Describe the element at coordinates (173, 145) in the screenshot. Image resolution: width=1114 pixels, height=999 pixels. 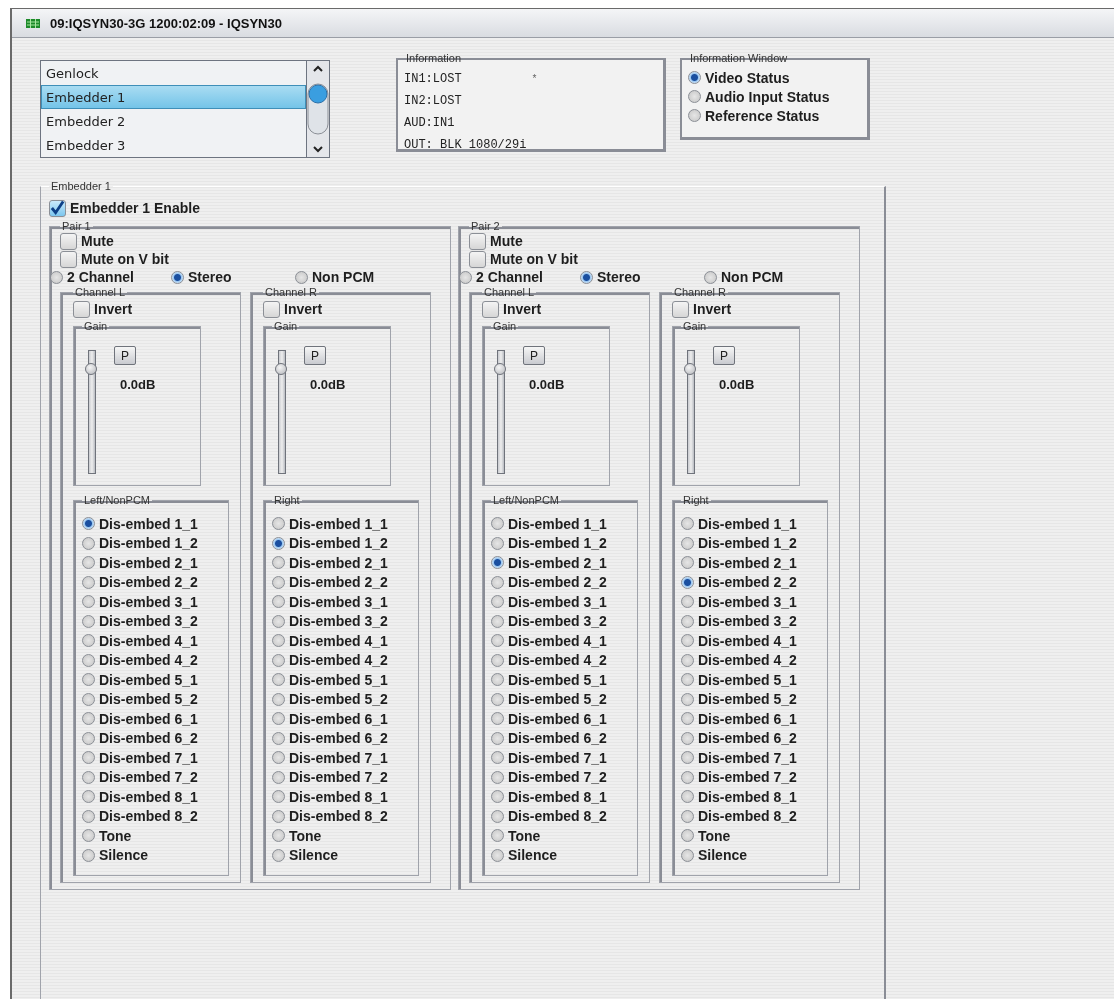
I see `list-item: Embedder 3` at that location.